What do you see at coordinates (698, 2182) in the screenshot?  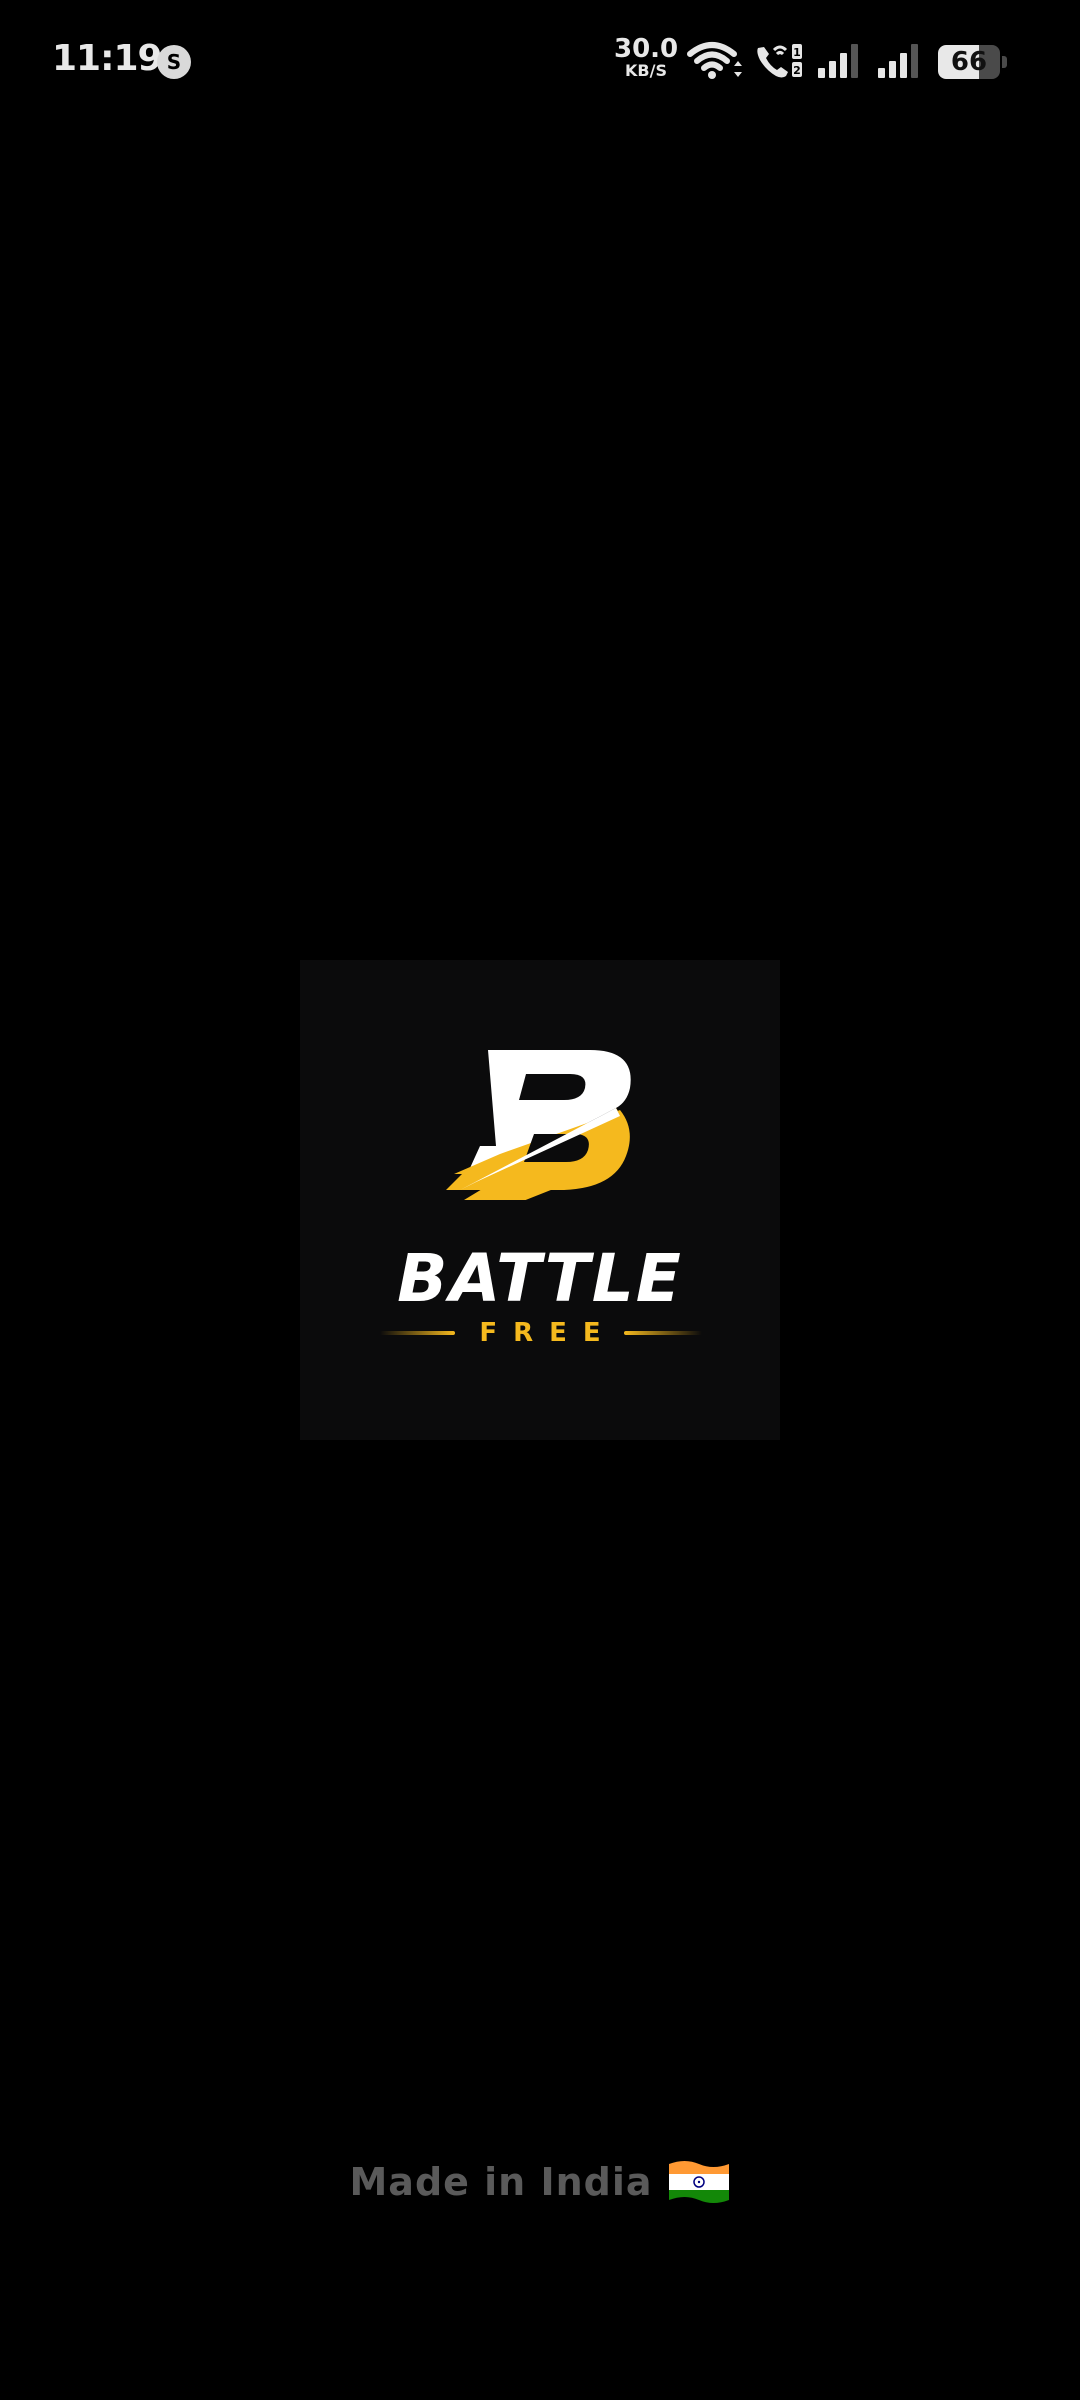 I see `india-flag-icon` at bounding box center [698, 2182].